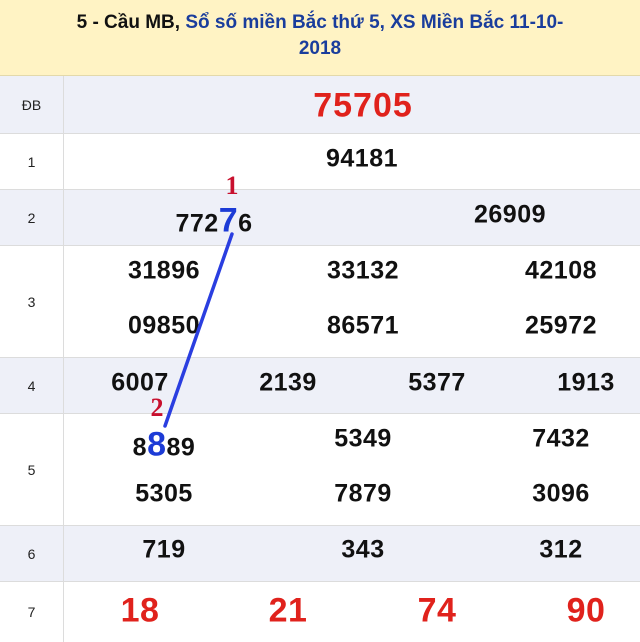  Describe the element at coordinates (32, 612) in the screenshot. I see `row-label: 7` at that location.